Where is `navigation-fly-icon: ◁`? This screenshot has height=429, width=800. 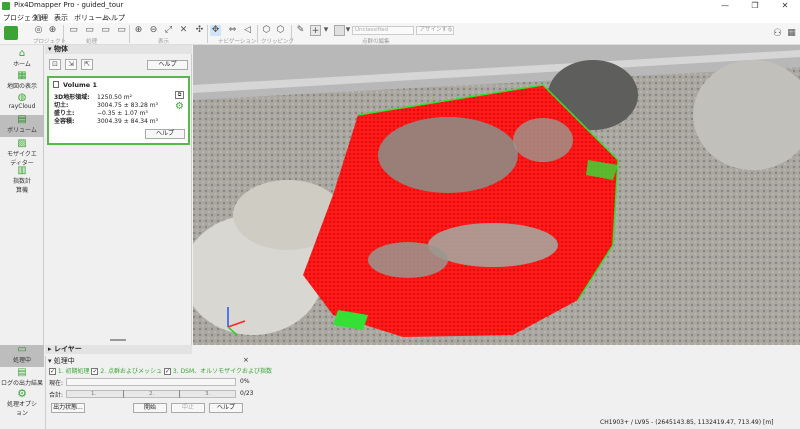 navigation-fly-icon: ◁ is located at coordinates (247, 30).